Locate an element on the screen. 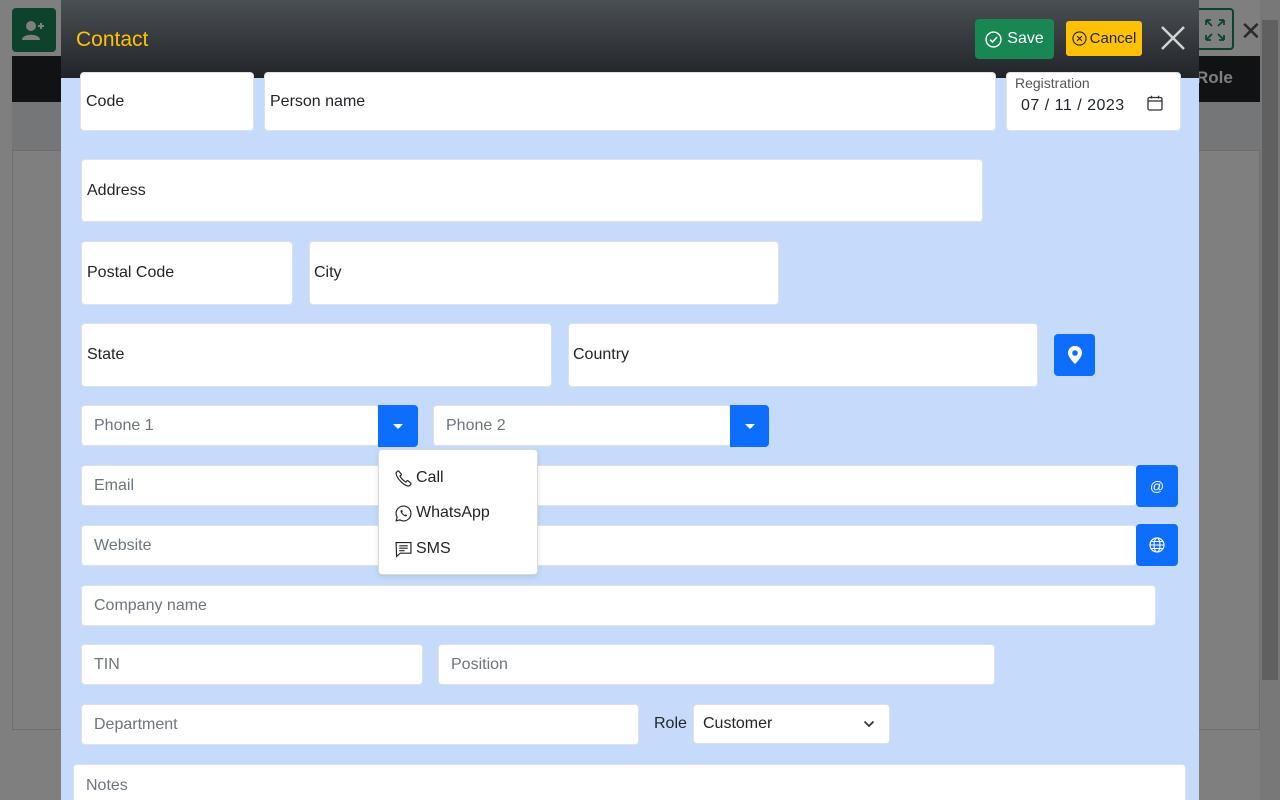  role-label: Role is located at coordinates (670, 723).